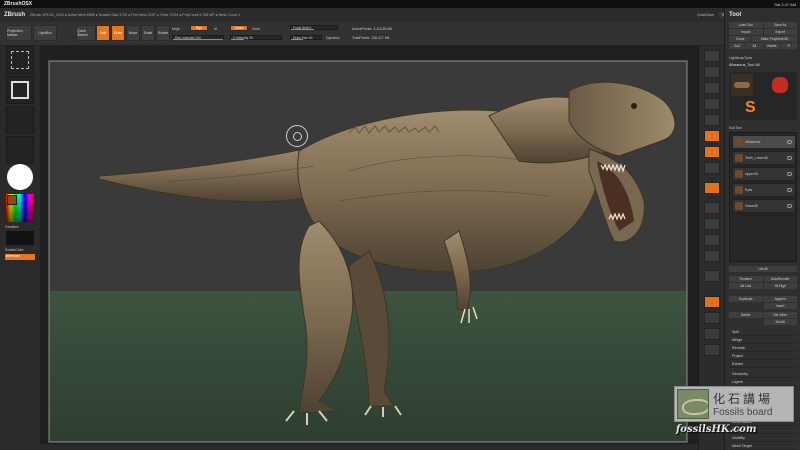  Describe the element at coordinates (746, 25) in the screenshot. I see `load-tool-button: Load Tool` at that location.